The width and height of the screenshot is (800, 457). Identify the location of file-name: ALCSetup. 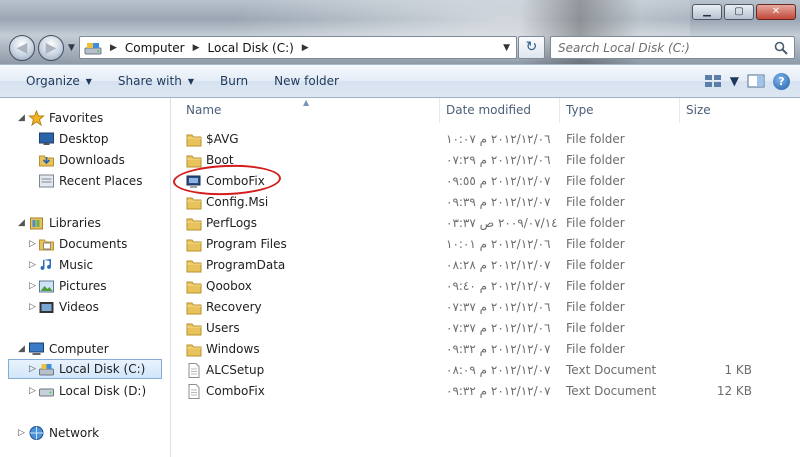
(235, 370).